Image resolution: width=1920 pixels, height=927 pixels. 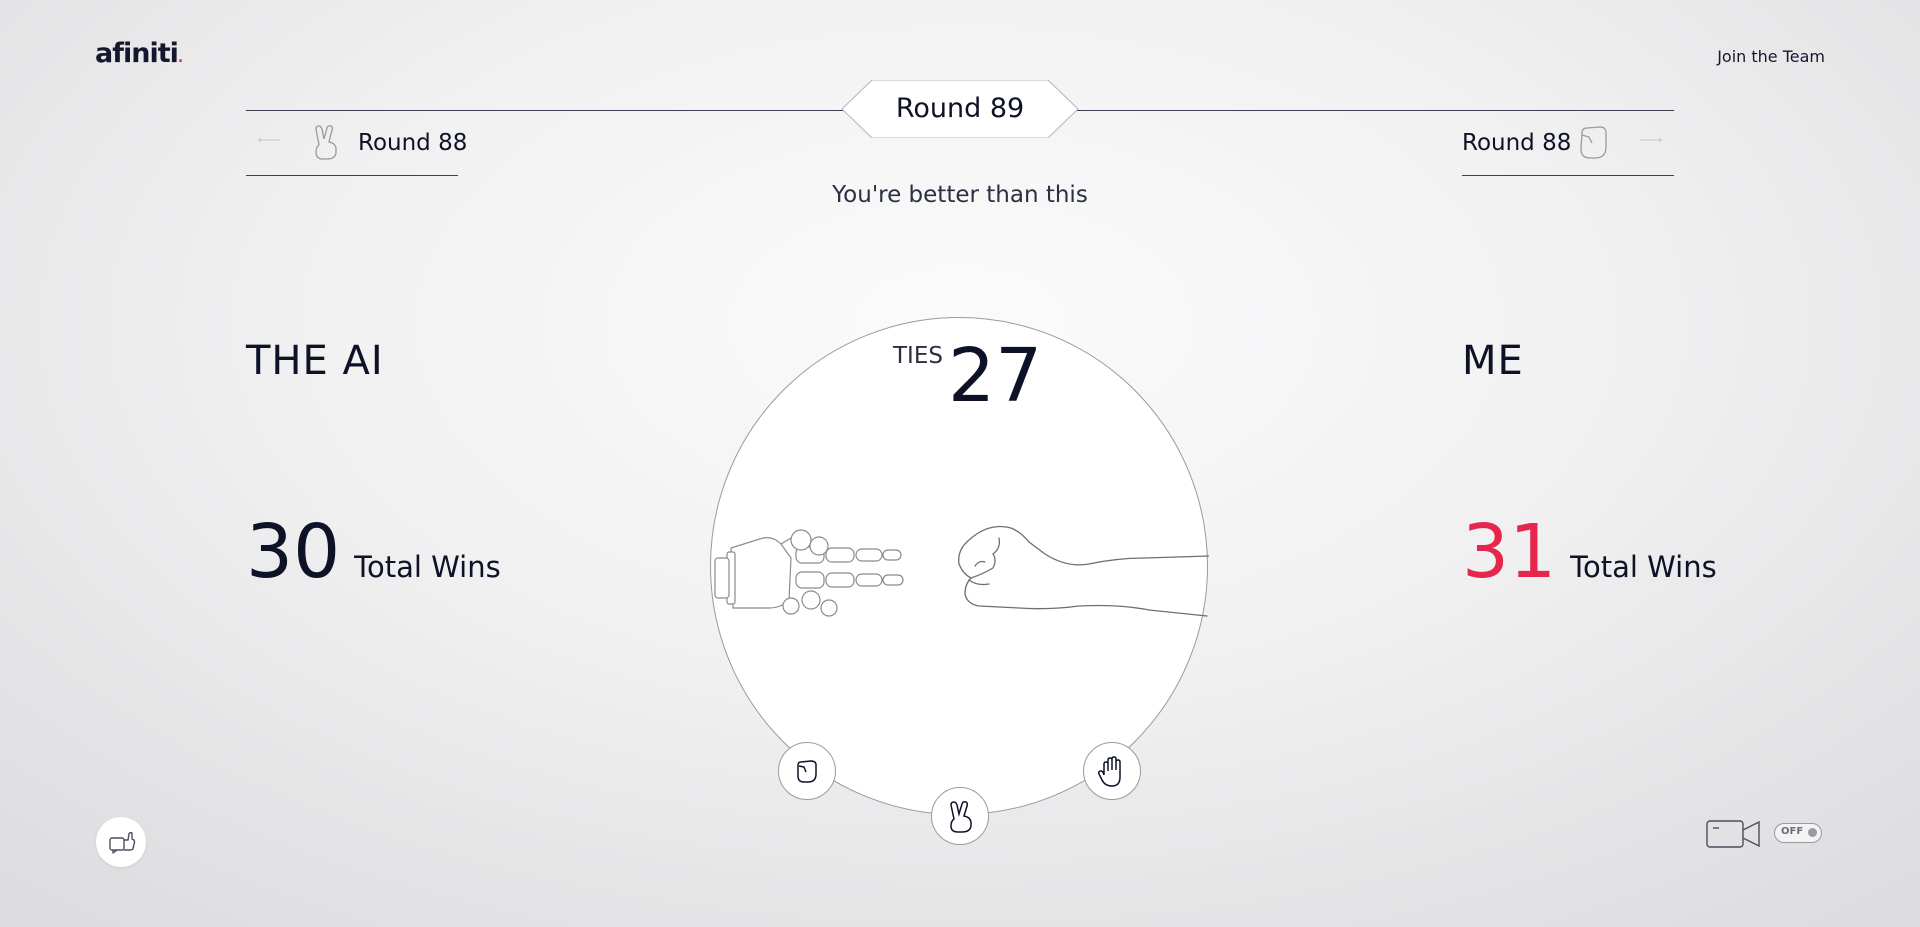 I want to click on human-rock-hand, so click(x=1083, y=571).